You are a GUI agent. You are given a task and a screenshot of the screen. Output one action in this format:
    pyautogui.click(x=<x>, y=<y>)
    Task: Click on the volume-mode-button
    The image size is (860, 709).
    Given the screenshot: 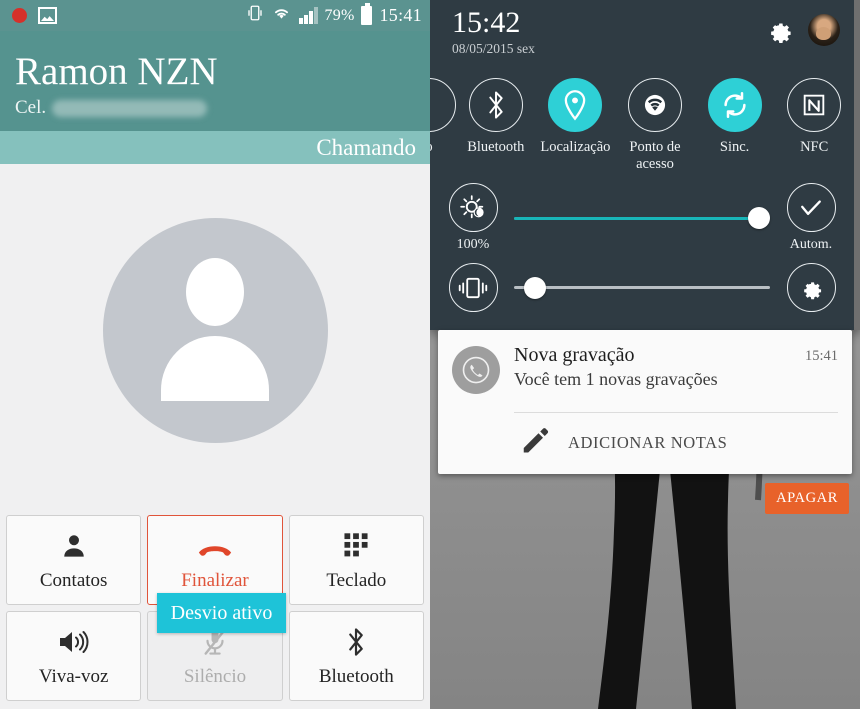 What is the action you would take?
    pyautogui.click(x=473, y=287)
    